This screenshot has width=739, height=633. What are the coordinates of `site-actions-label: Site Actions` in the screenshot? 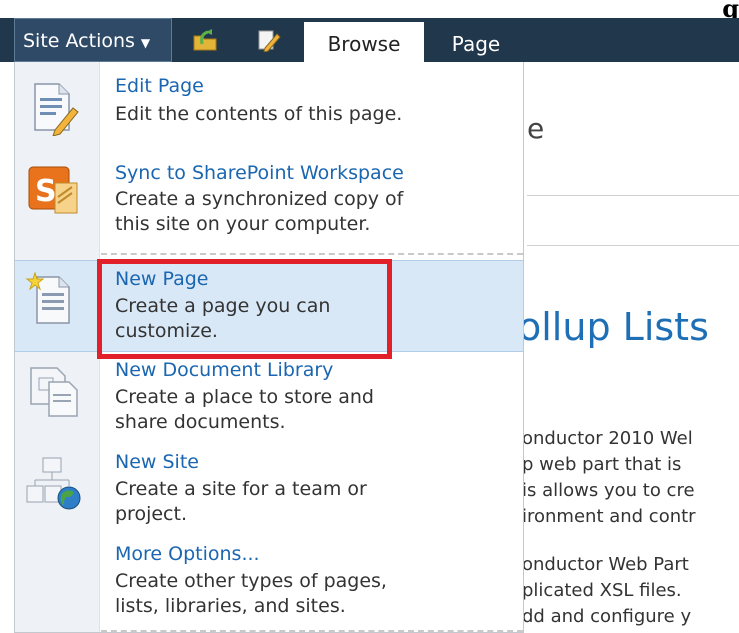 It's located at (79, 41).